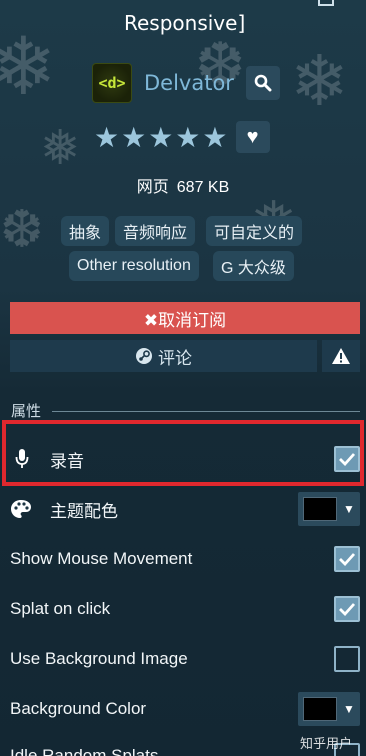 The image size is (366, 756). What do you see at coordinates (152, 187) in the screenshot?
I see `type-label: 网页` at bounding box center [152, 187].